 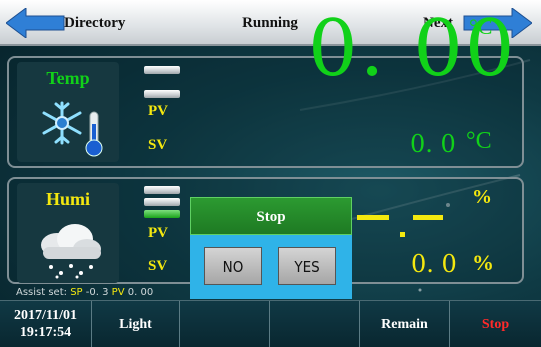 What do you see at coordinates (158, 145) in the screenshot?
I see `temp-sv-label: SV` at bounding box center [158, 145].